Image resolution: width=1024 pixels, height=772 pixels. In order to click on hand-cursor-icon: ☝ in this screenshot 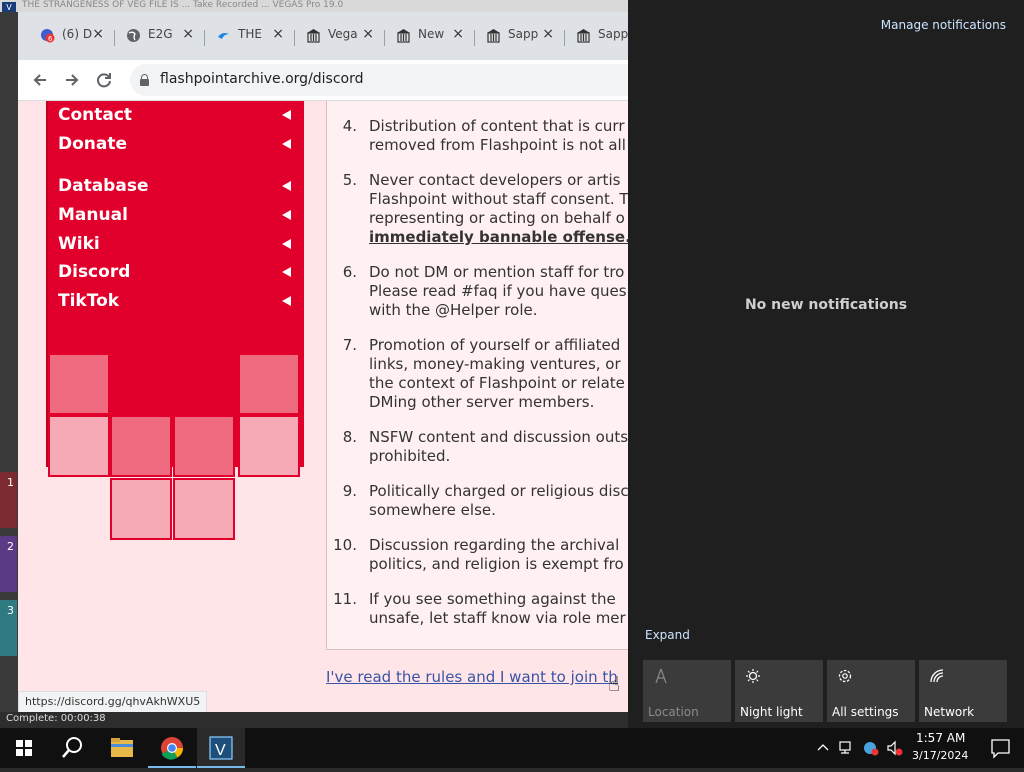, I will do `click(614, 684)`.